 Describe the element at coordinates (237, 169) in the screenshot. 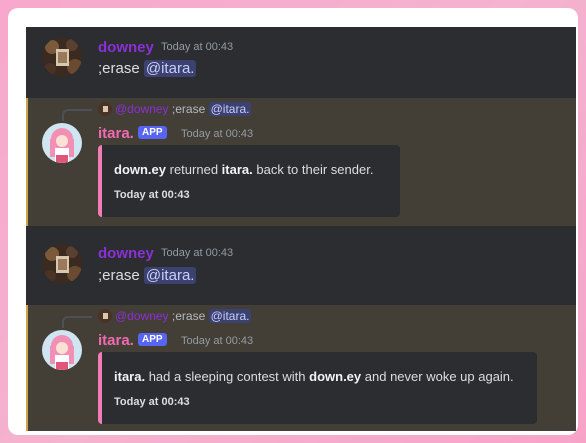

I see `embed-bold-2: itara.` at that location.